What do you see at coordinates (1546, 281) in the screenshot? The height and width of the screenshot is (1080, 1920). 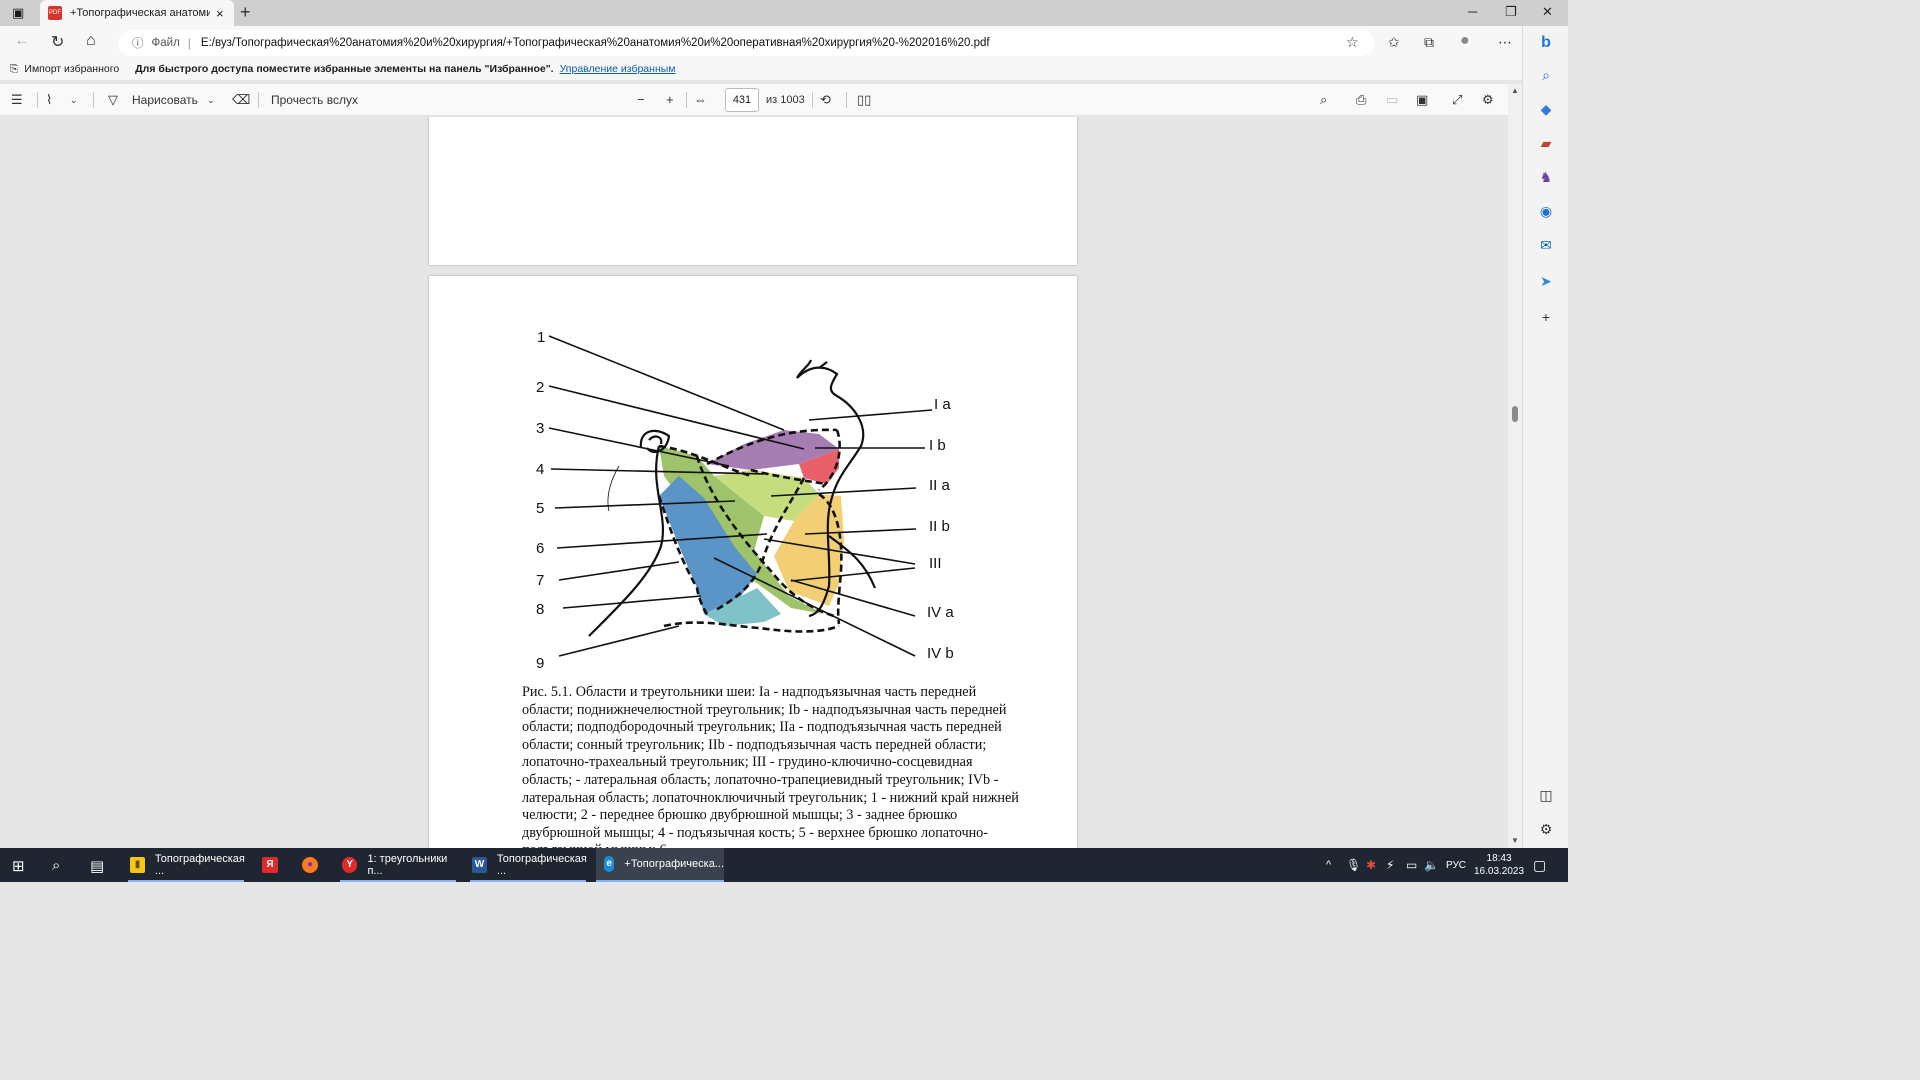 I see `send-icon: ➤` at bounding box center [1546, 281].